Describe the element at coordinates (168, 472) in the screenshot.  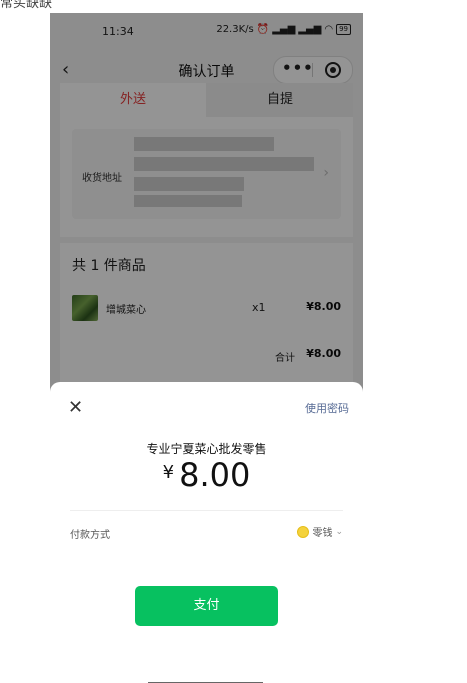
I see `currency-symbol: ¥` at that location.